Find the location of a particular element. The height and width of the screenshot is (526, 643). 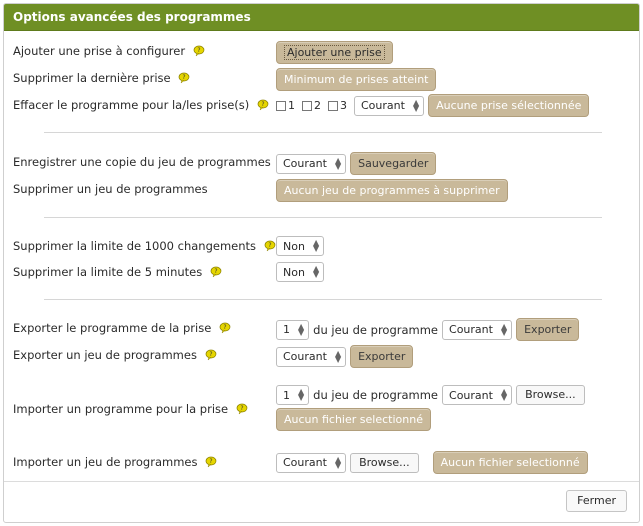

add-outlet-button: Ajouter une prise is located at coordinates (334, 52).